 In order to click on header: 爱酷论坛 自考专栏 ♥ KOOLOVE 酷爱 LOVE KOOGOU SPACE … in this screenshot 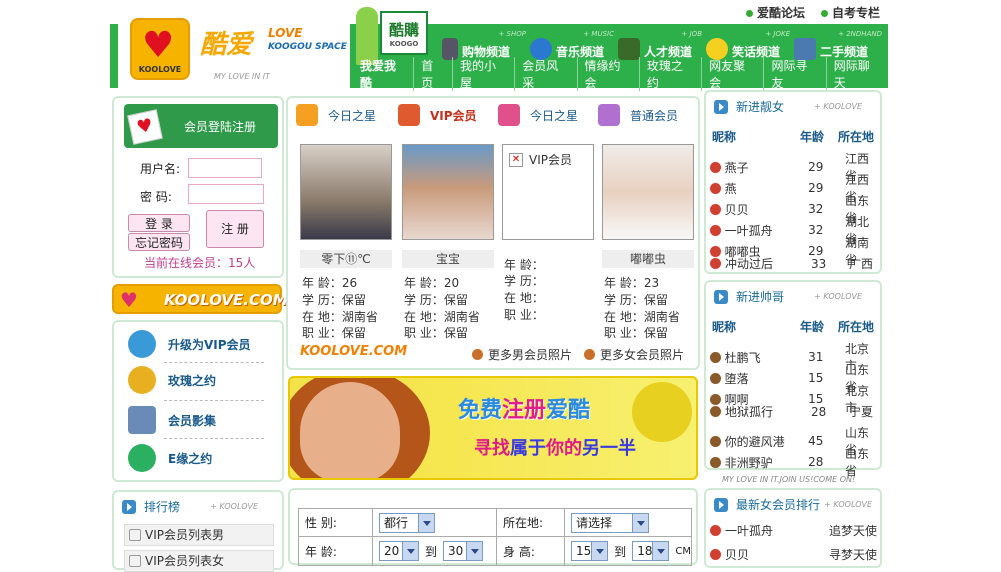, I will do `click(499, 45)`.